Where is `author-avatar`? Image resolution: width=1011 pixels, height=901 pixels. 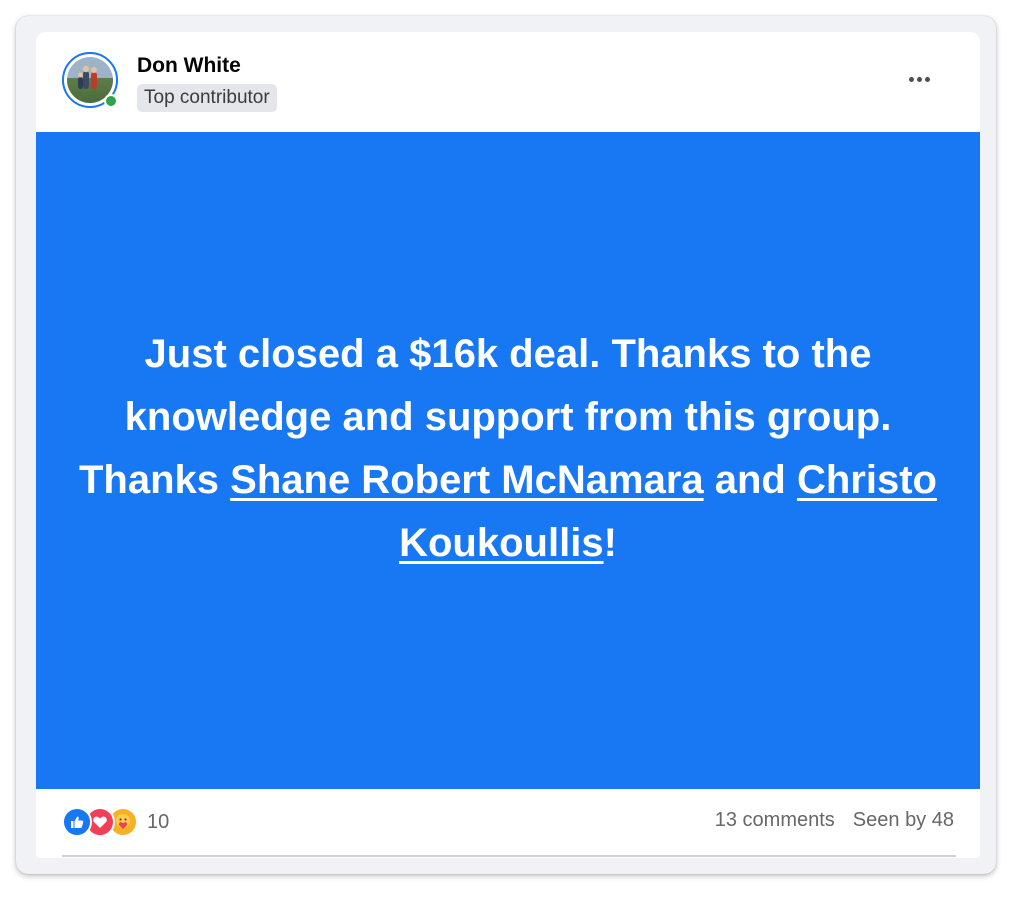
author-avatar is located at coordinates (90, 80).